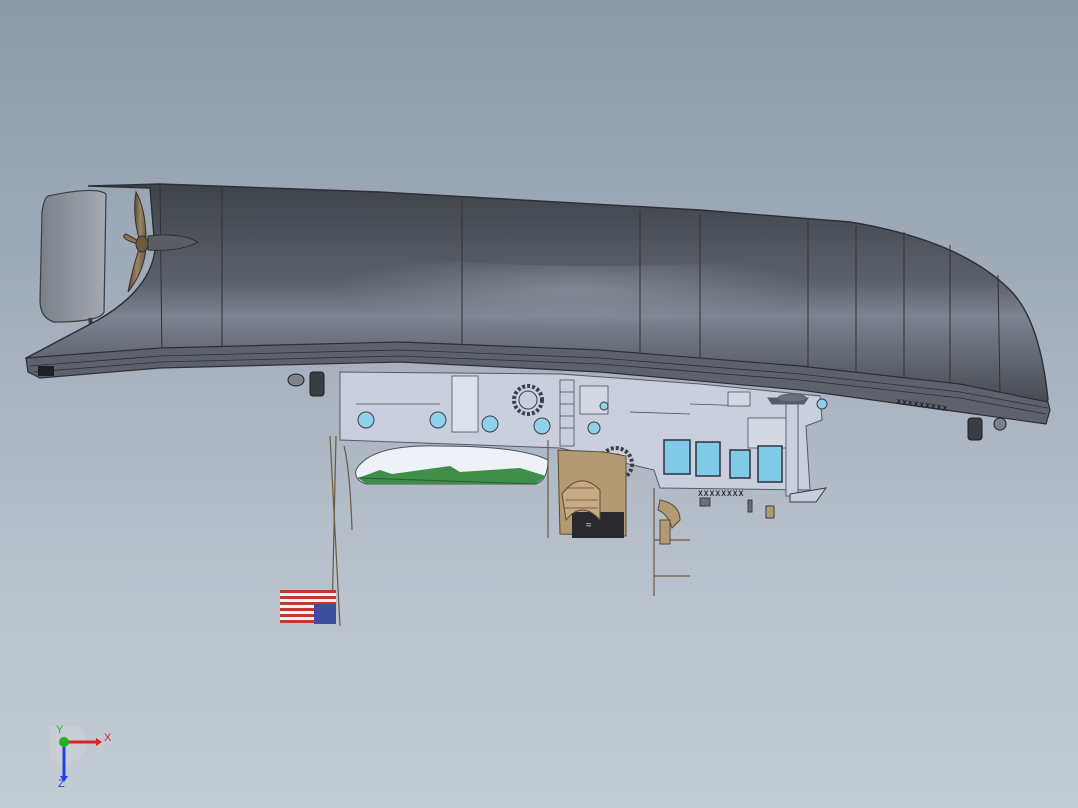 The height and width of the screenshot is (808, 1078). I want to click on triad-y-label: Y, so click(60, 730).